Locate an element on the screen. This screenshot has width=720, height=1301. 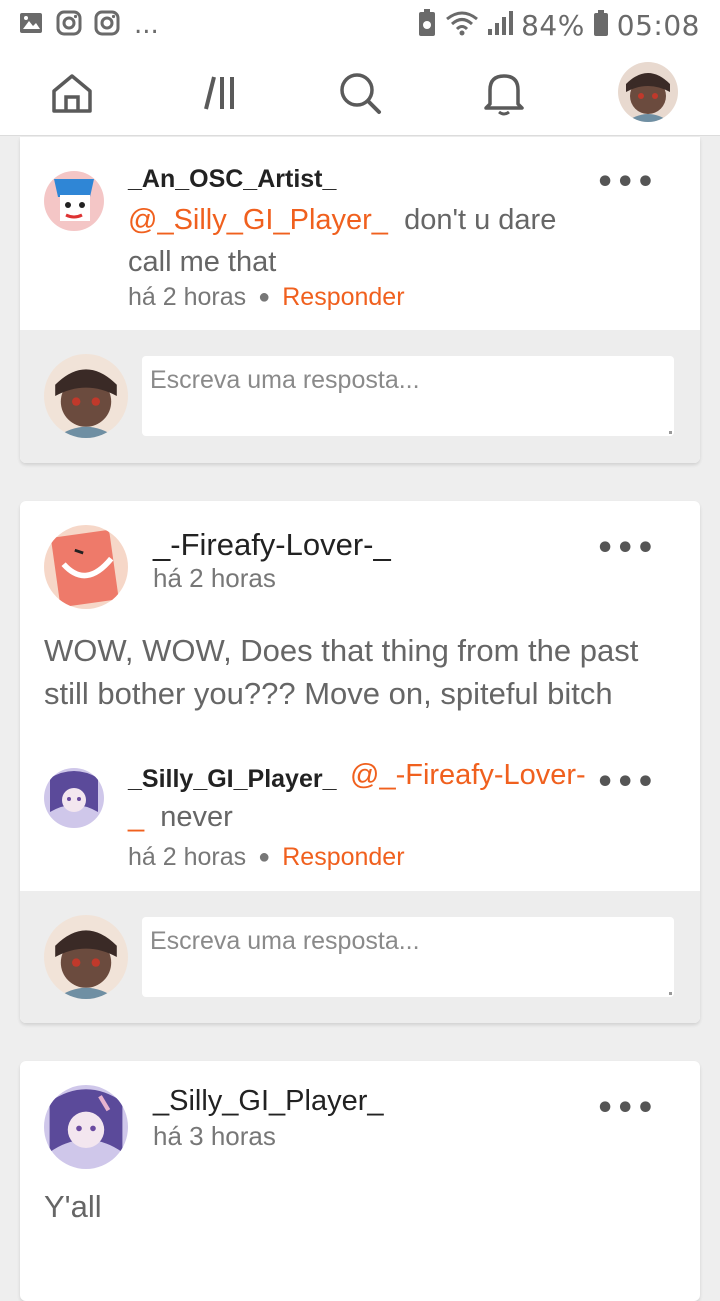
clock: 05:08 is located at coordinates (658, 25).